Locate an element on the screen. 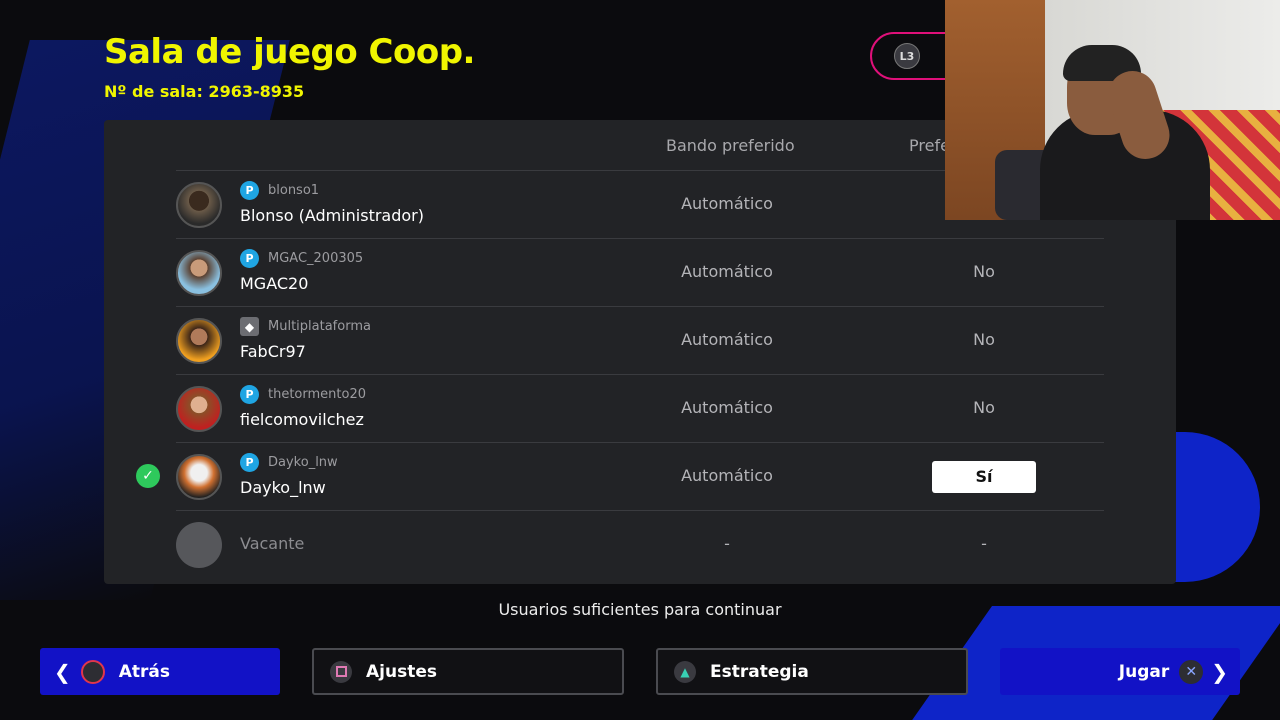 This screenshot has width=1280, height=720. player-row: ◆ Multiplataforma FabCr97 Automático No is located at coordinates (640, 340).